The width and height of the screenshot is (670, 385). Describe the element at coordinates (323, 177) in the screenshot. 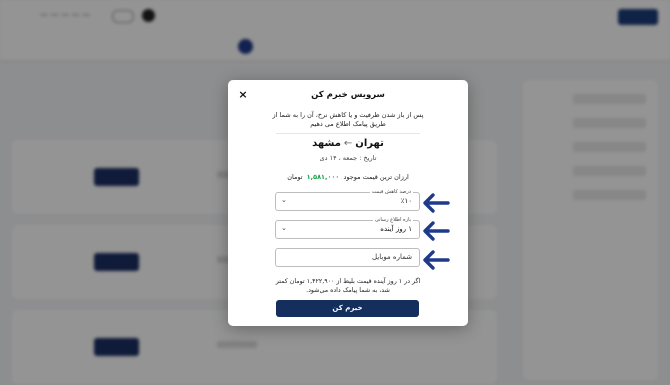

I see `cheapest-amount: ۱,۵۸۱,۰۰۰` at that location.